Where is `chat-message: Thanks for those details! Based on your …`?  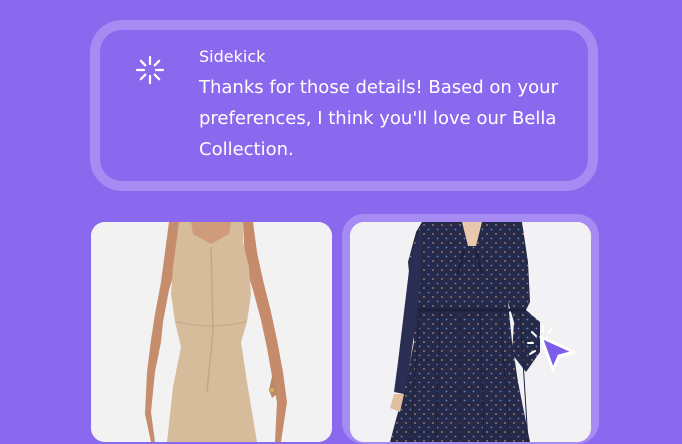
chat-message: Thanks for those details! Based on your … is located at coordinates (378, 118).